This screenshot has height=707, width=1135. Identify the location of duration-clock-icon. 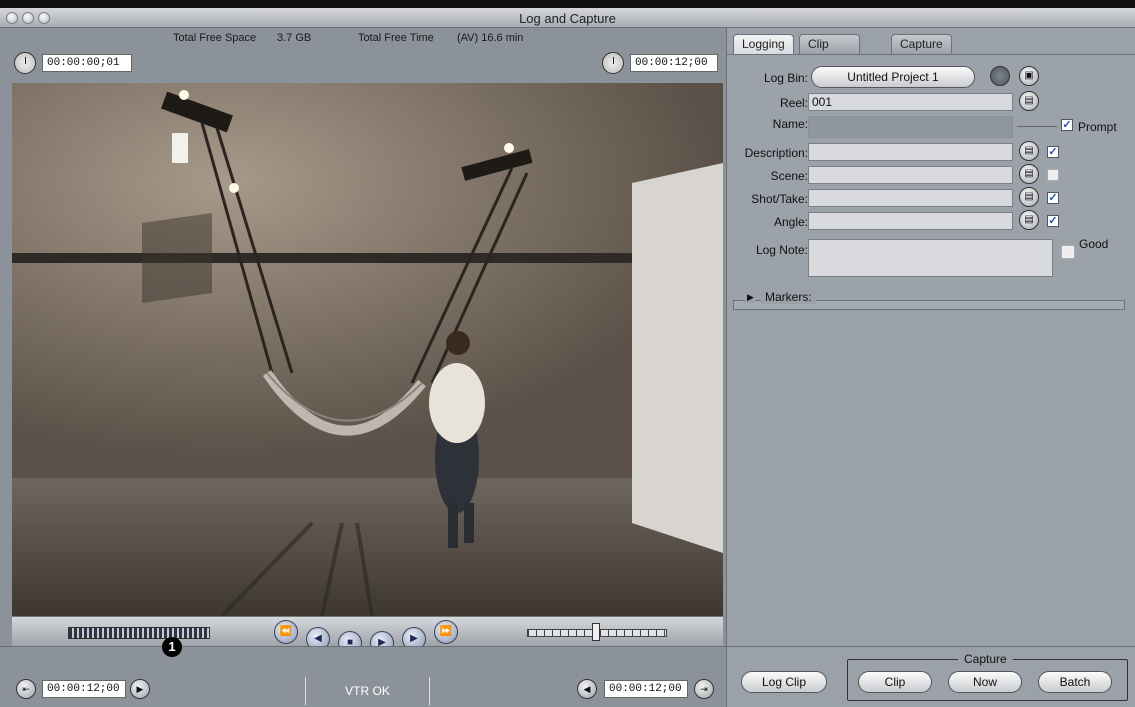
(25, 63).